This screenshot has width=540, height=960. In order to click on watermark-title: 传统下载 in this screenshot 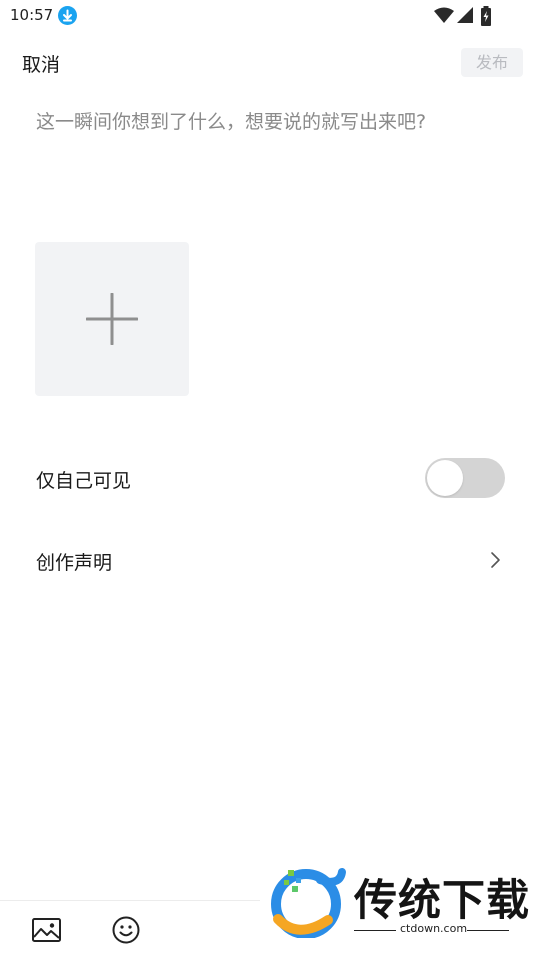, I will do `click(442, 901)`.